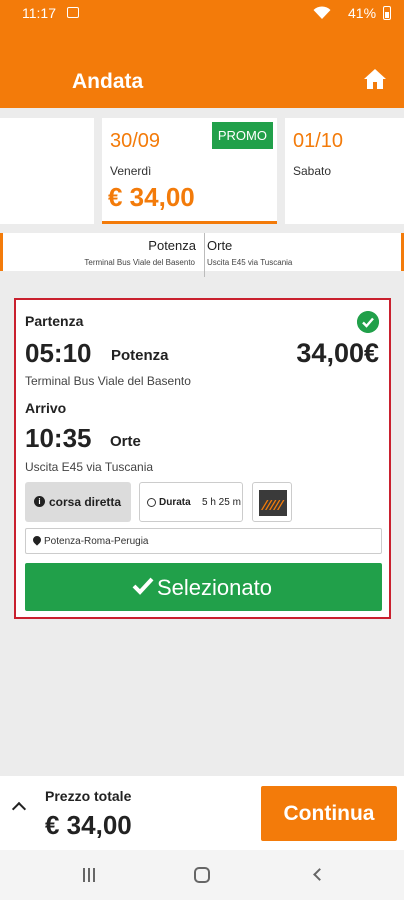  Describe the element at coordinates (46, 408) in the screenshot. I see `arrival-label: Arrivo` at that location.